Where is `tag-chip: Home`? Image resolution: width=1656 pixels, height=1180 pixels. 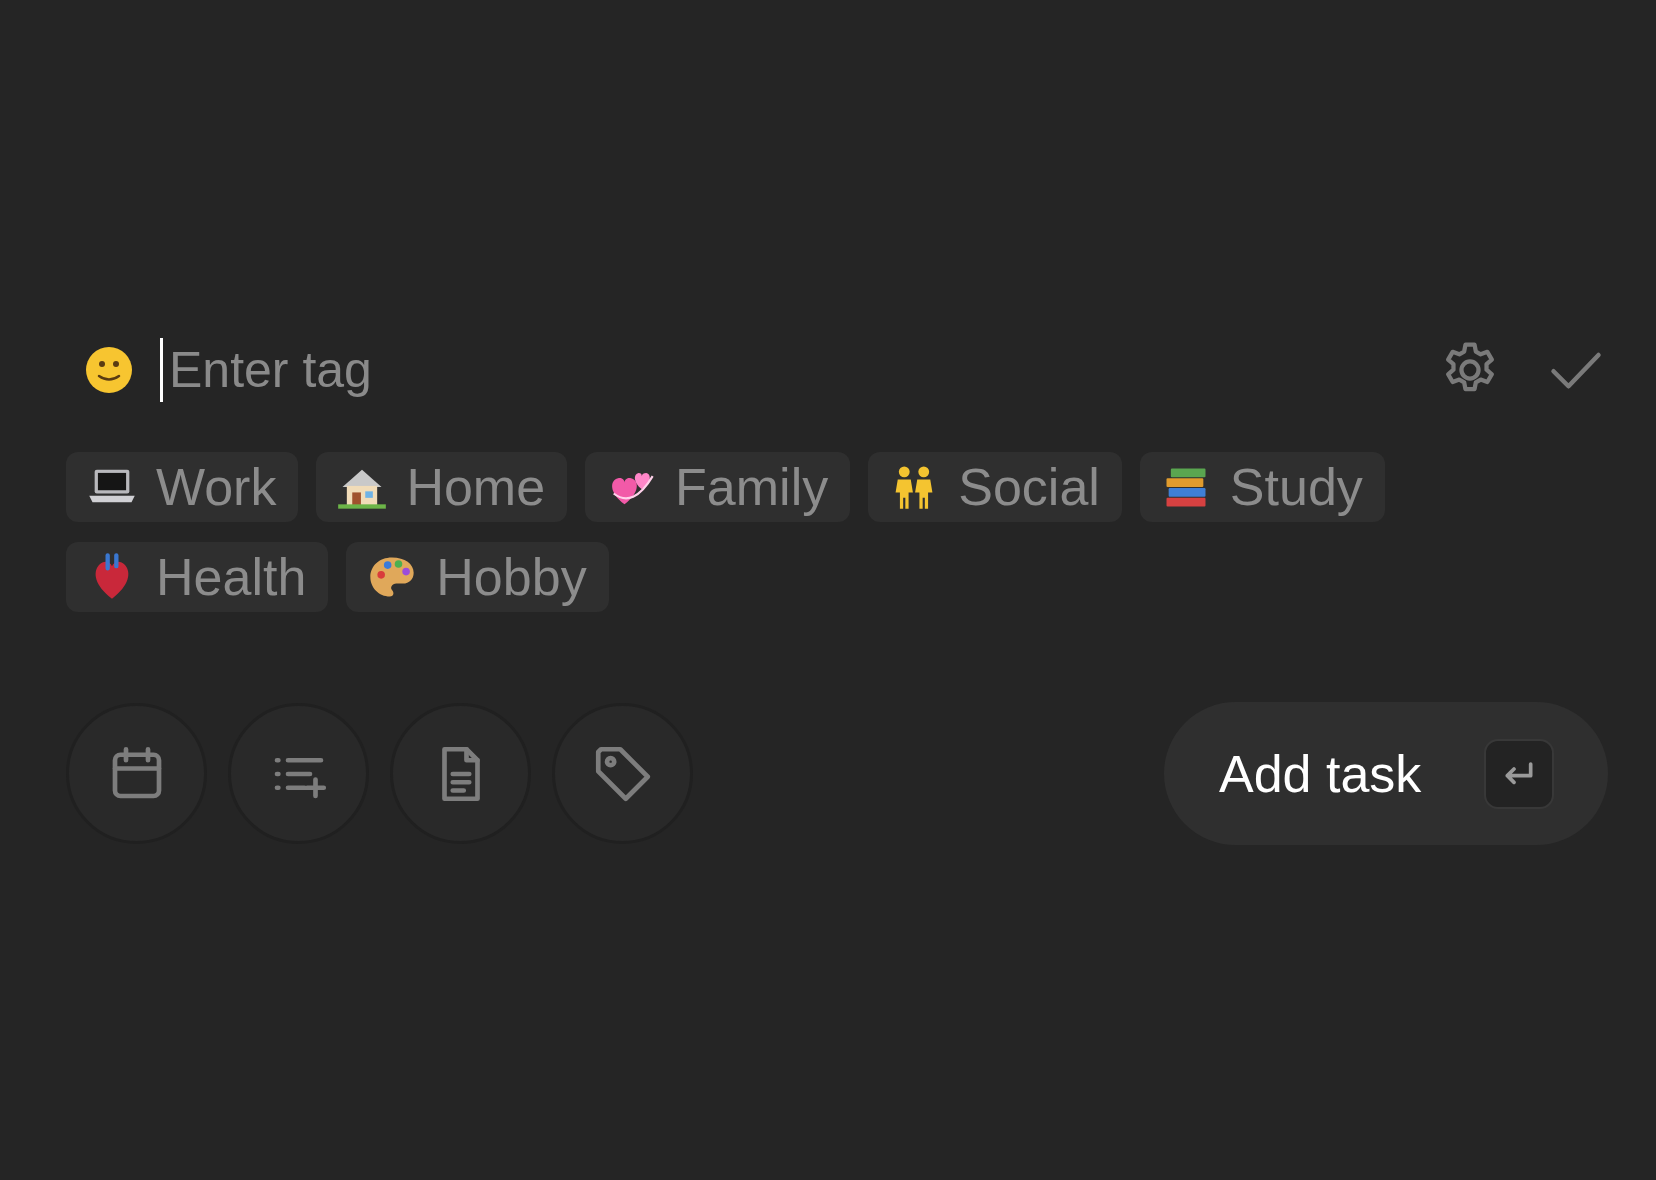
tag-chip: Home is located at coordinates (442, 487).